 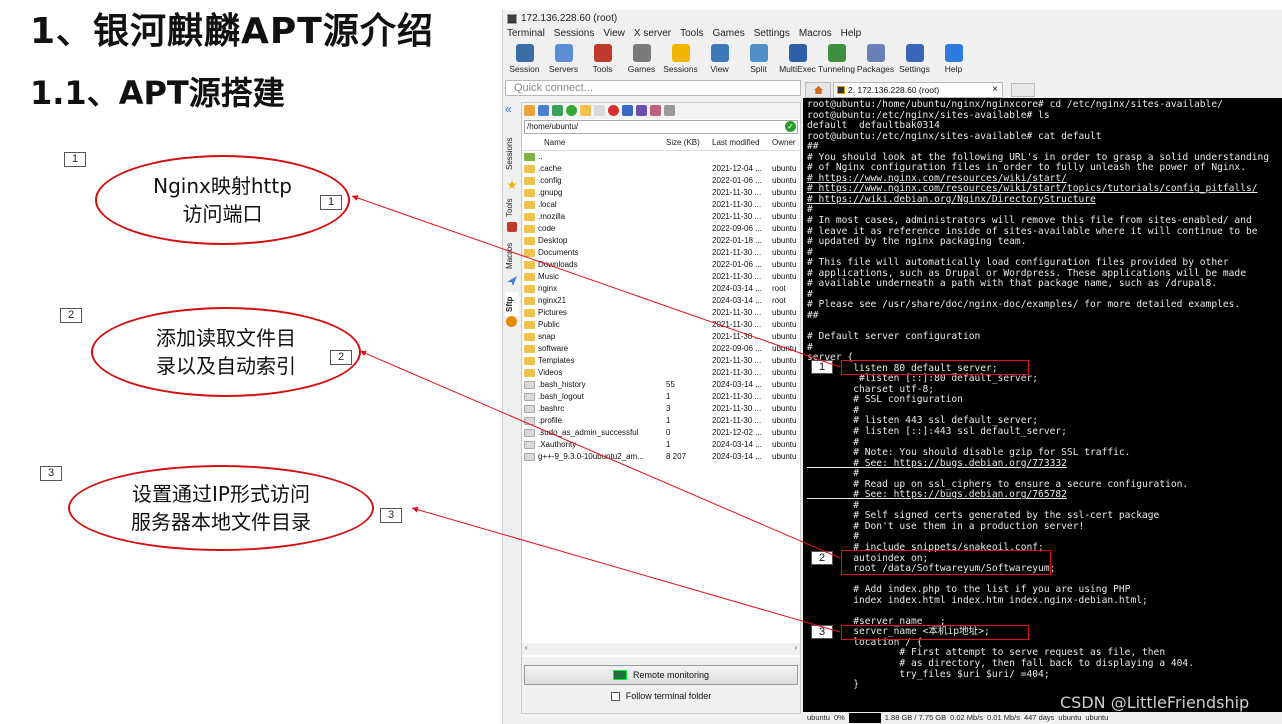 I want to click on toolbar-multiexec-button: MultiExec, so click(x=797, y=59).